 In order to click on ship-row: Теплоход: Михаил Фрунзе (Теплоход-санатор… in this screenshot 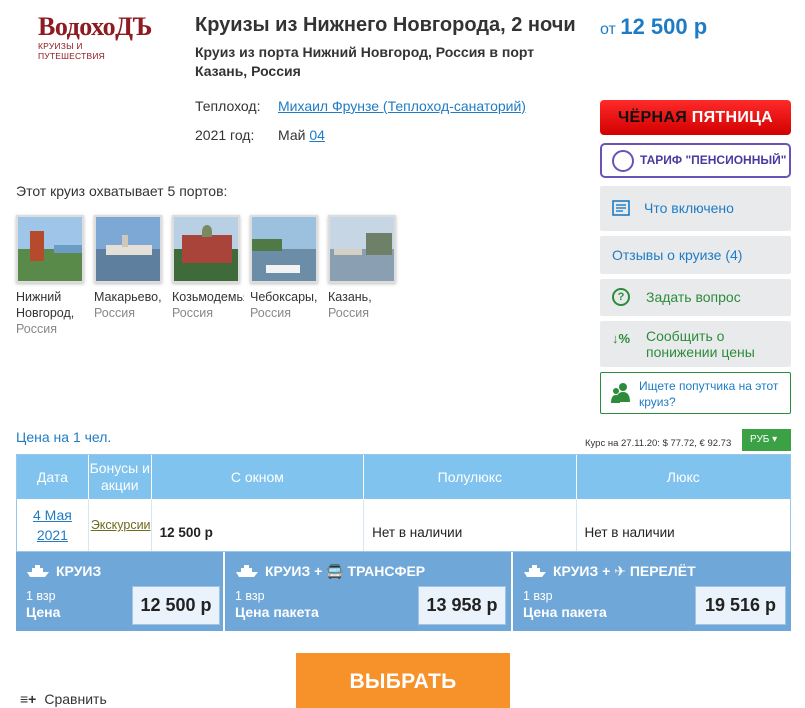, I will do `click(360, 106)`.